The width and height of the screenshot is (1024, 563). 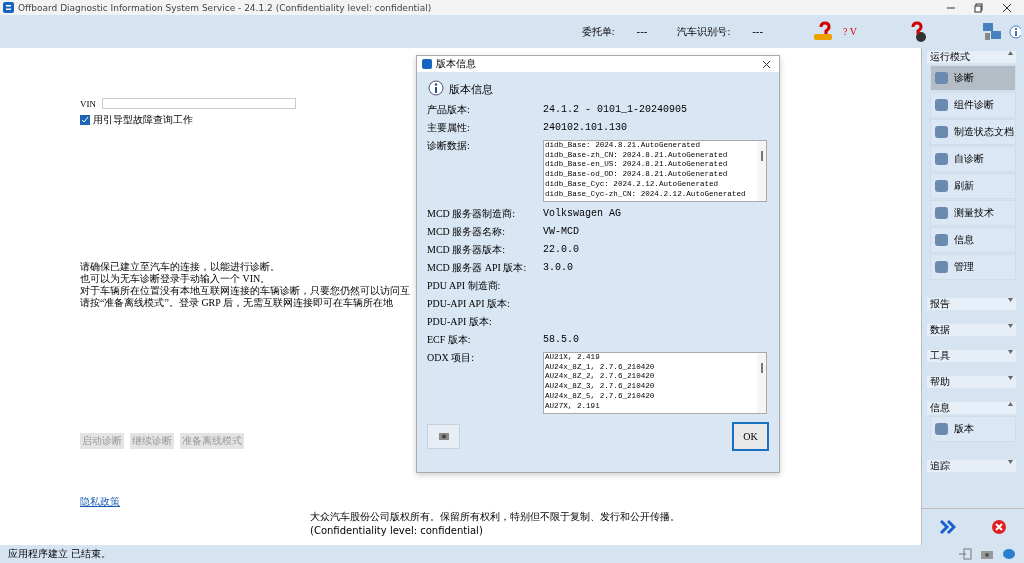 I want to click on property-value: 22.0.0, so click(x=561, y=250).